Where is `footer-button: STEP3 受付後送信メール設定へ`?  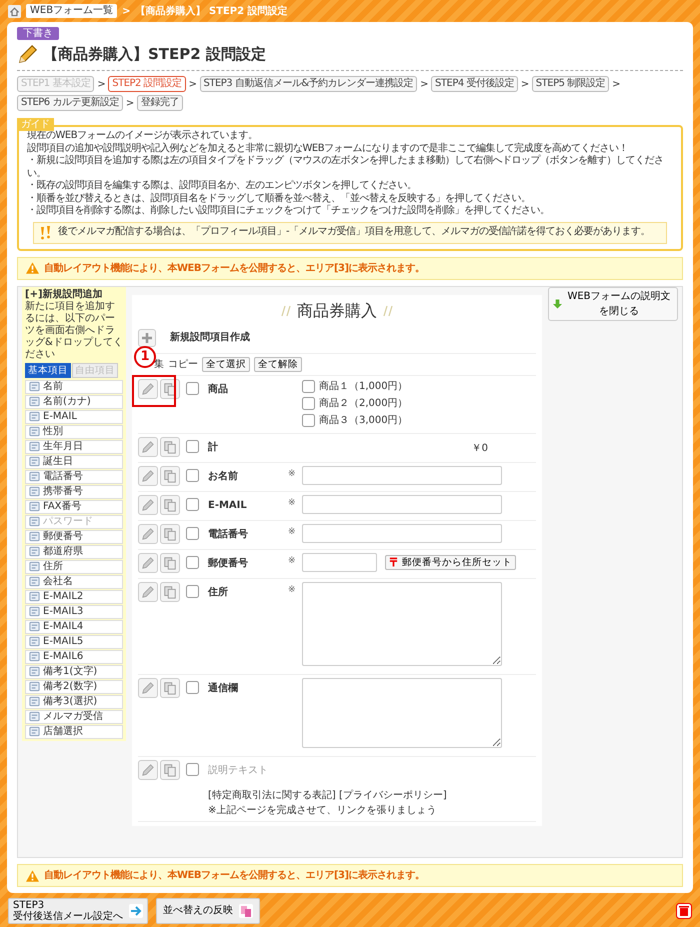 footer-button: STEP3 受付後送信メール設定へ is located at coordinates (78, 911).